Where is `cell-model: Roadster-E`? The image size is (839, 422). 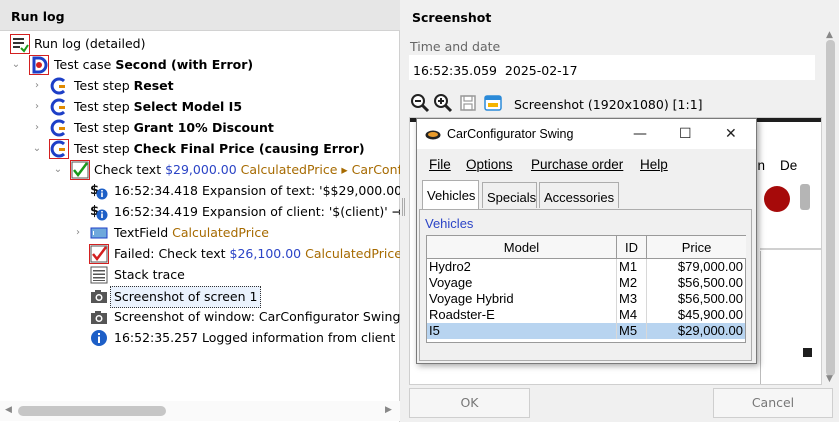
cell-model: Roadster-E is located at coordinates (522, 315).